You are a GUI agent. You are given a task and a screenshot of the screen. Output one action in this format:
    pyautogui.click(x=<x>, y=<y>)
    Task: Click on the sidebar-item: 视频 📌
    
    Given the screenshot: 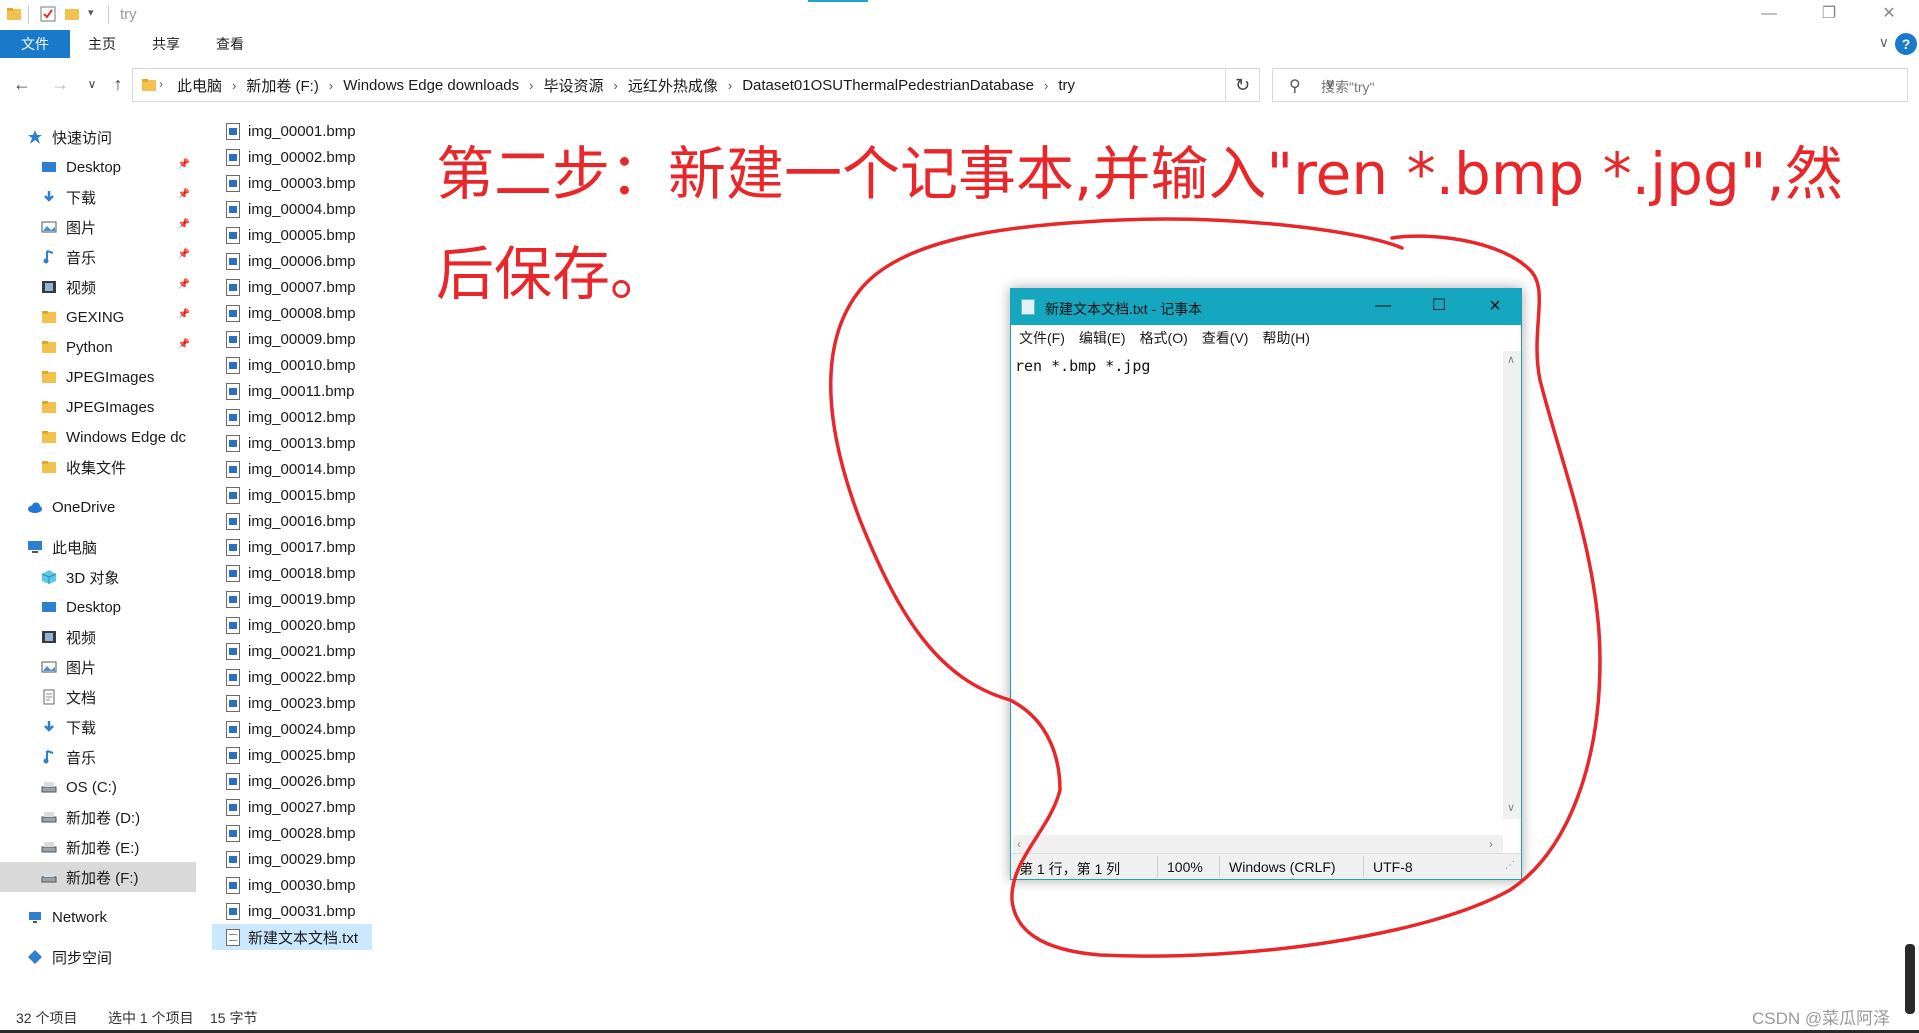 What is the action you would take?
    pyautogui.click(x=98, y=287)
    